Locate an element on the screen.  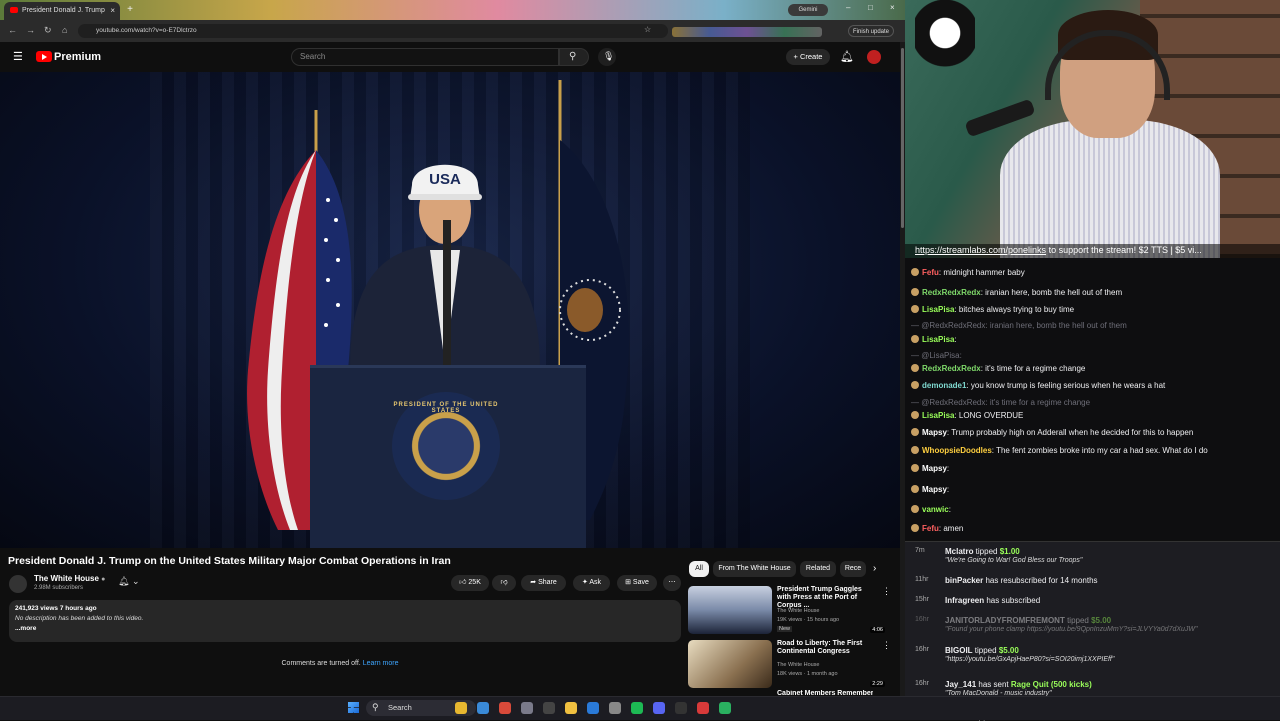
account-avatar is located at coordinates (874, 57).